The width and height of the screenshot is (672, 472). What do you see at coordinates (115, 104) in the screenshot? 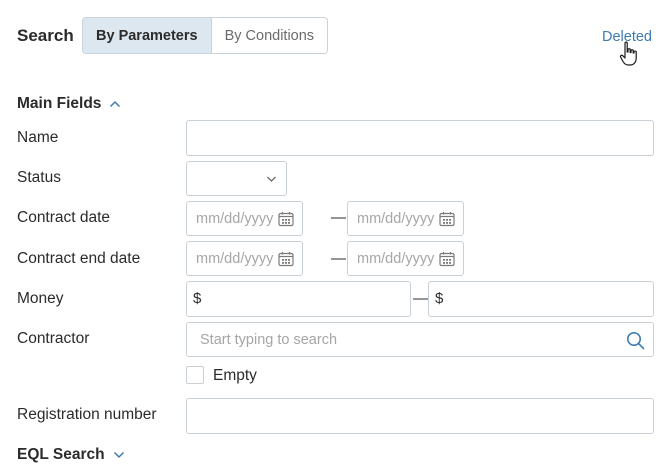
I see `chevron-up-icon` at bounding box center [115, 104].